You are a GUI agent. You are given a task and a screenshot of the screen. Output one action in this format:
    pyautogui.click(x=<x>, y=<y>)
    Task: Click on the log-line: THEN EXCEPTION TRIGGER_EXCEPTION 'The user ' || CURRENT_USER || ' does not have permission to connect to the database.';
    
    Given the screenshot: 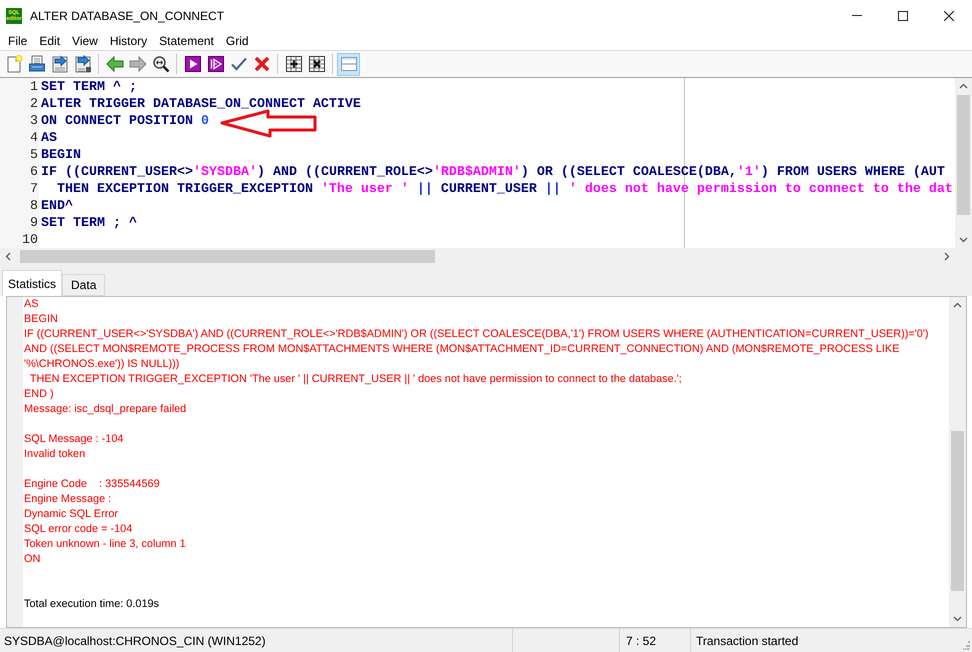 What is the action you would take?
    pyautogui.click(x=355, y=379)
    